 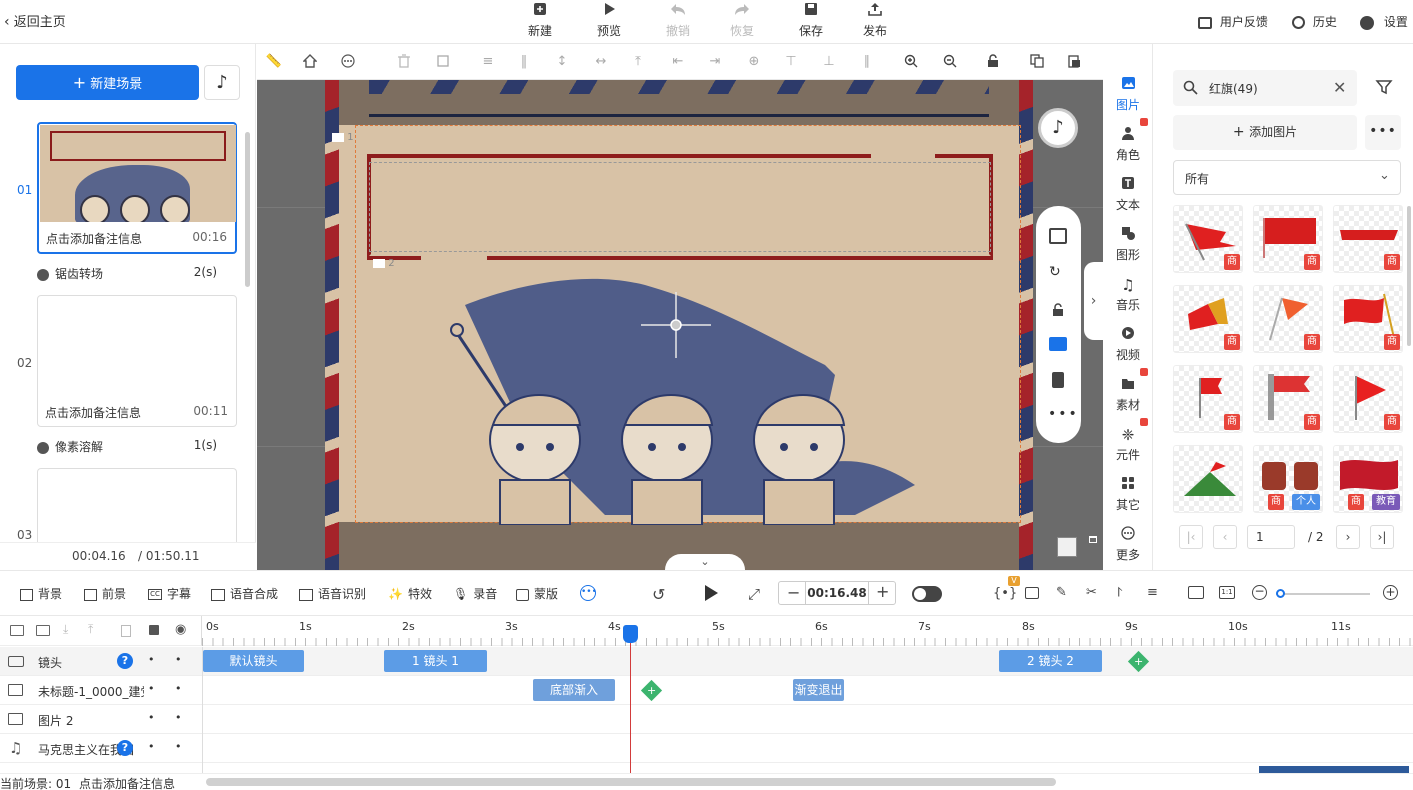 I want to click on back-home-button: ‹ 返回主页, so click(x=35, y=22).